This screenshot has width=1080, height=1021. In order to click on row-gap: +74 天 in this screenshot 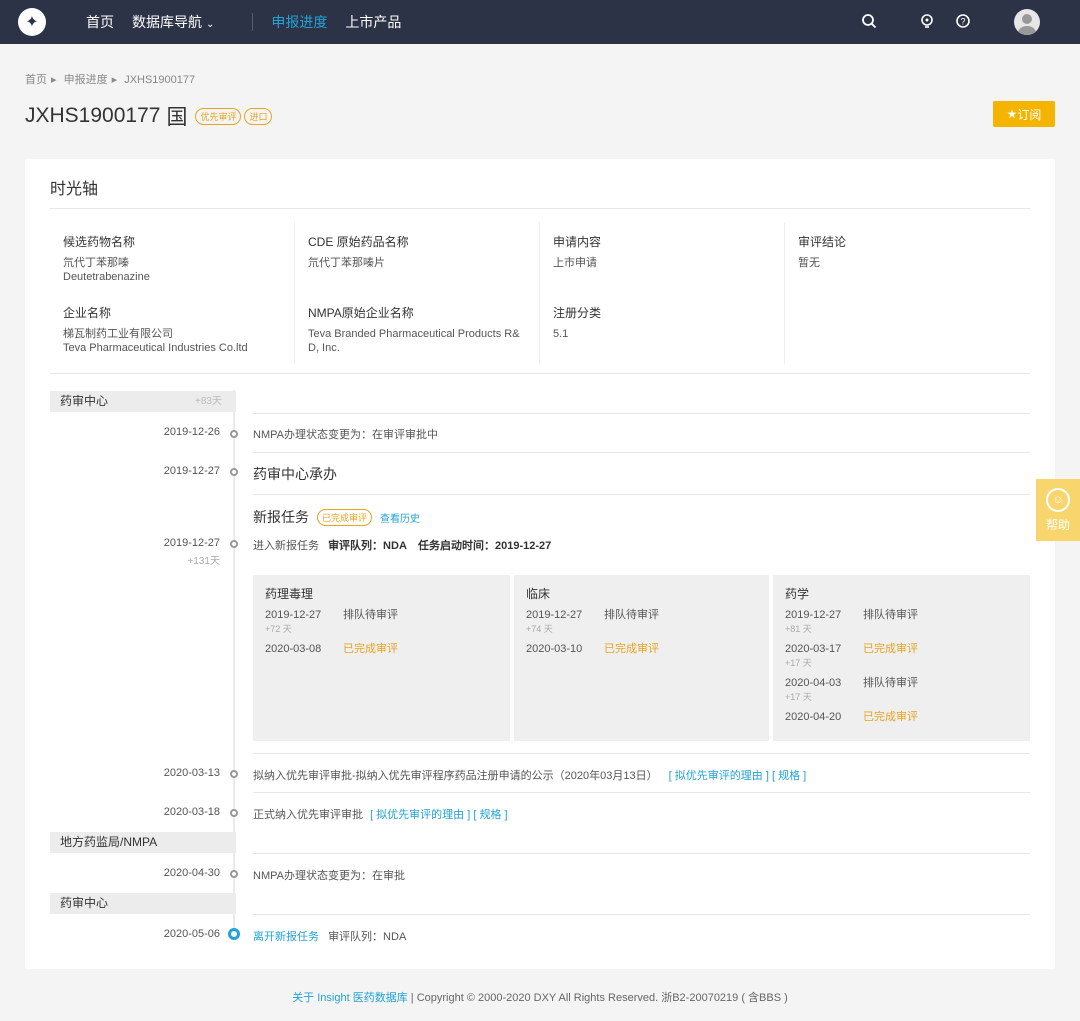, I will do `click(539, 629)`.